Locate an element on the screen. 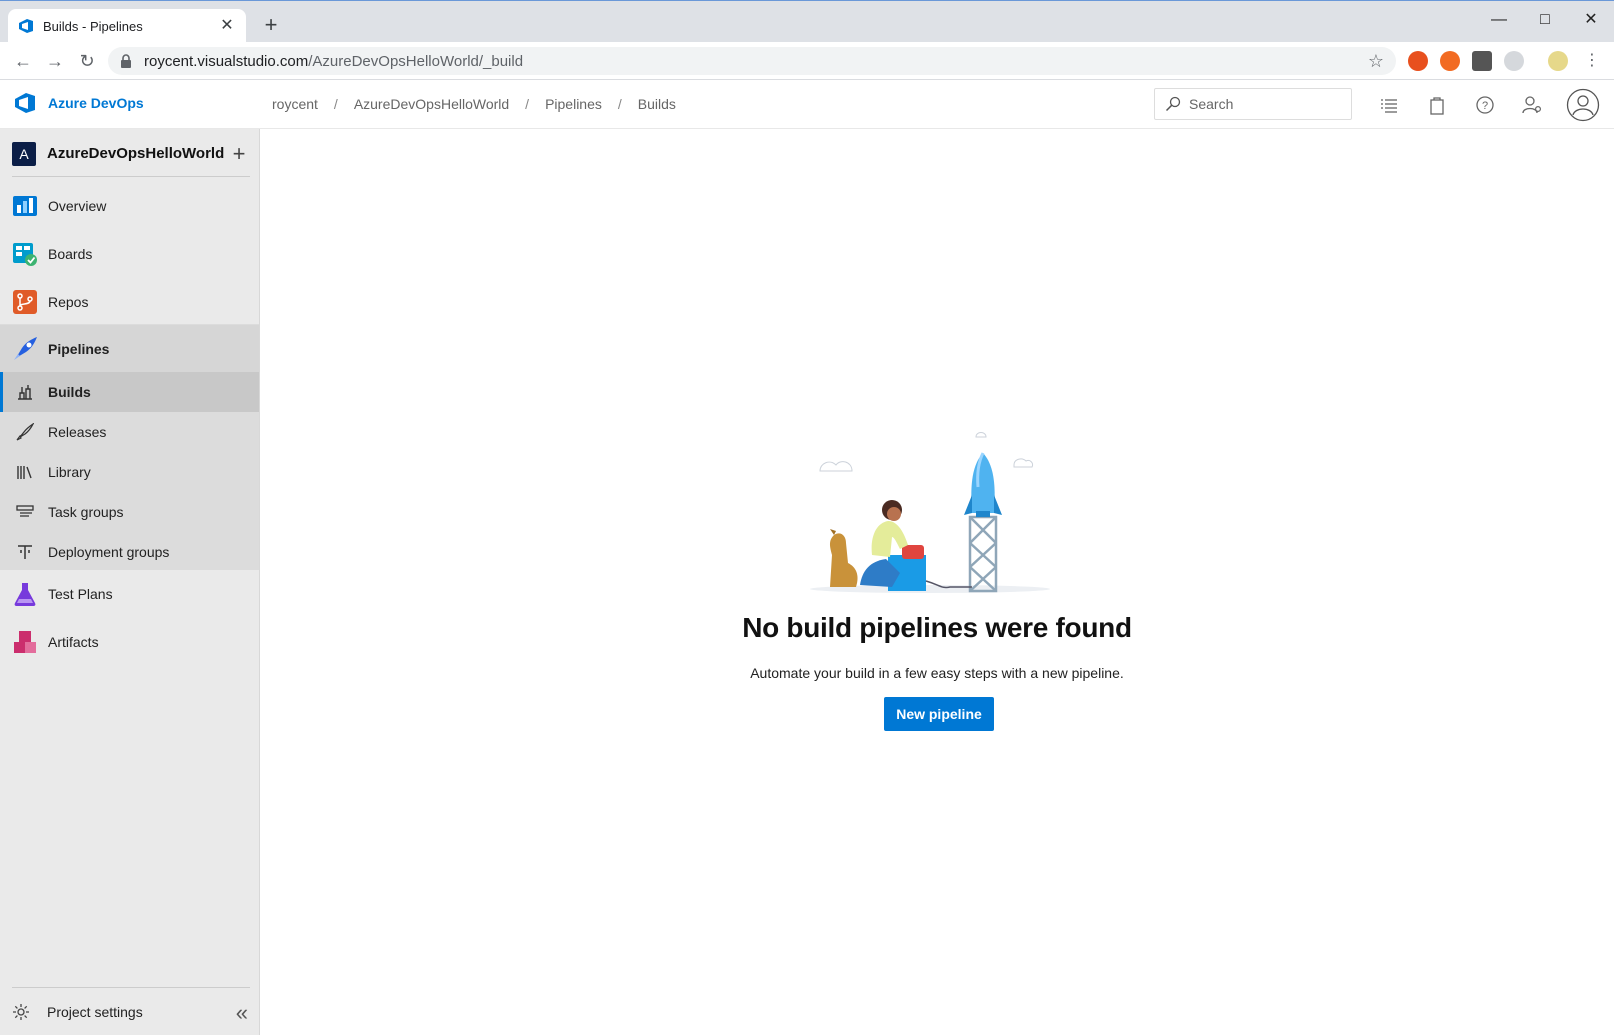 This screenshot has width=1614, height=1035. sidebar-subitem-library: Library is located at coordinates (129, 472).